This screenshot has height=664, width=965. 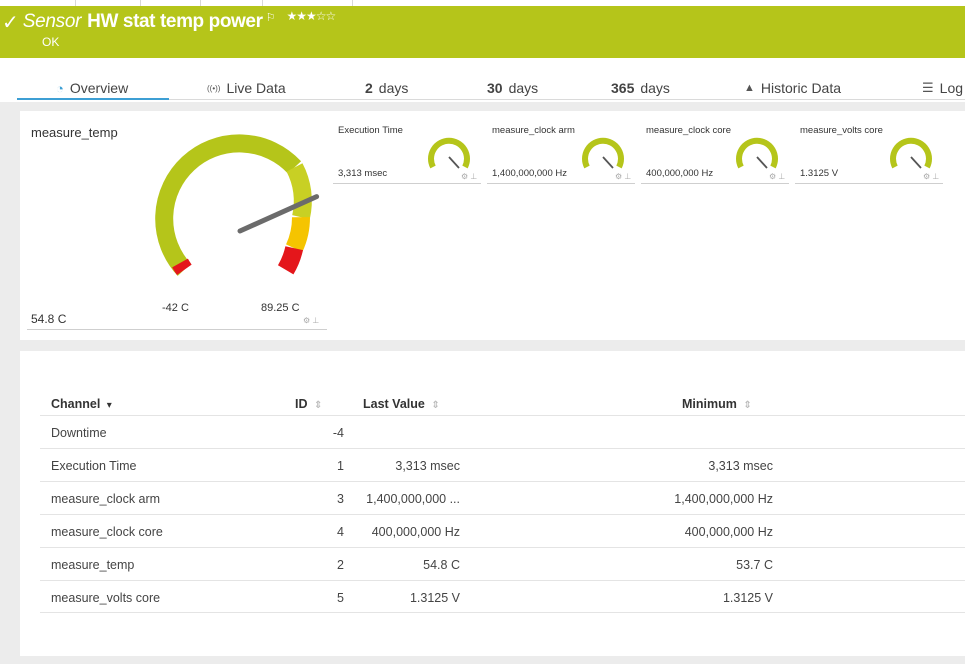 What do you see at coordinates (52, 21) in the screenshot?
I see `sensor-type-label: Sensor` at bounding box center [52, 21].